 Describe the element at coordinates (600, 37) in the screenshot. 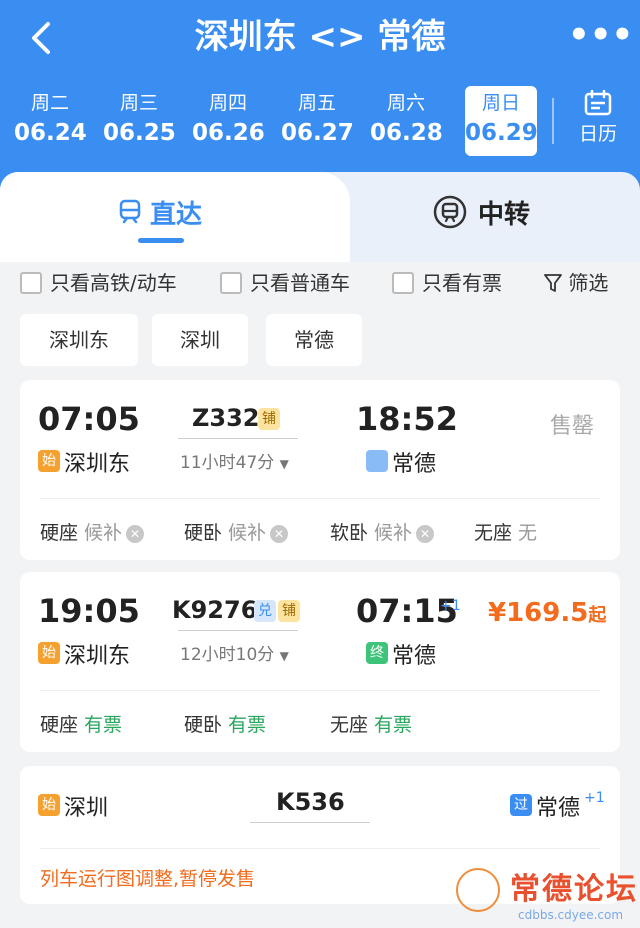

I see `more-options-button: •••` at that location.